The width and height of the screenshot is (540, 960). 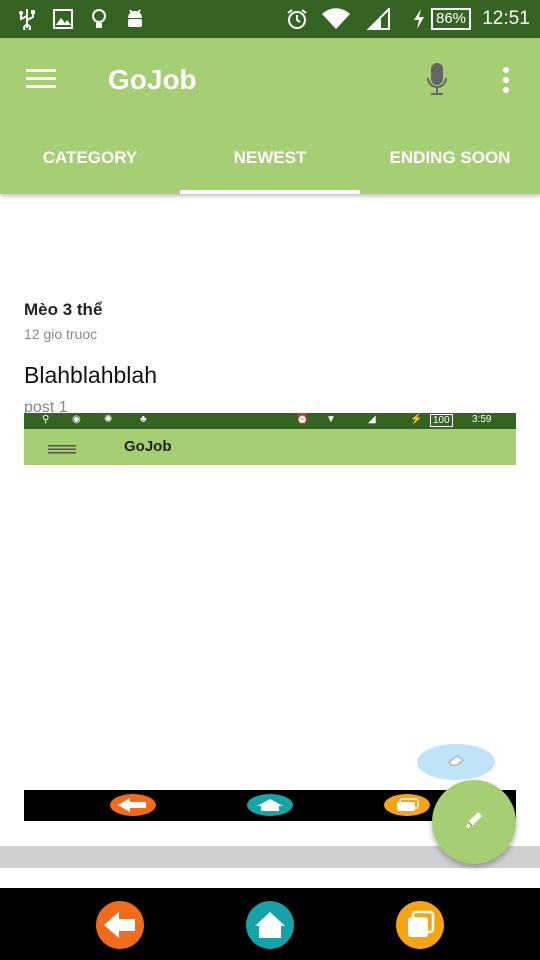 I want to click on mini-fab, so click(x=456, y=762).